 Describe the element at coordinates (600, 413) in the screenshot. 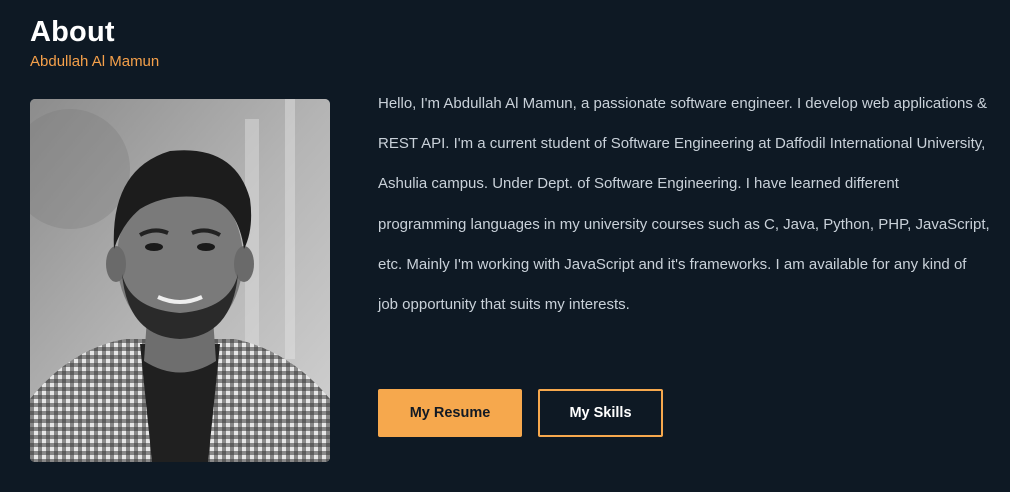

I see `my-skills-button: My Skills` at that location.